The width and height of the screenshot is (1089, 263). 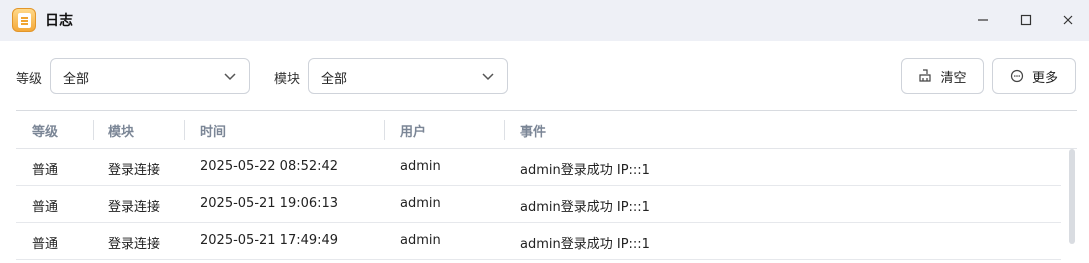 I want to click on close-icon, so click(x=1068, y=20).